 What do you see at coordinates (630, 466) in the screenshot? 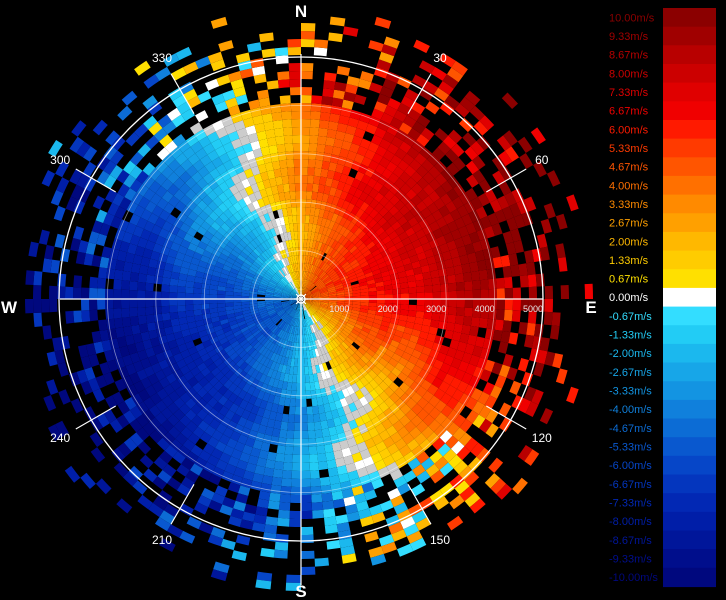
I see `legend-label: -6.00m/s` at bounding box center [630, 466].